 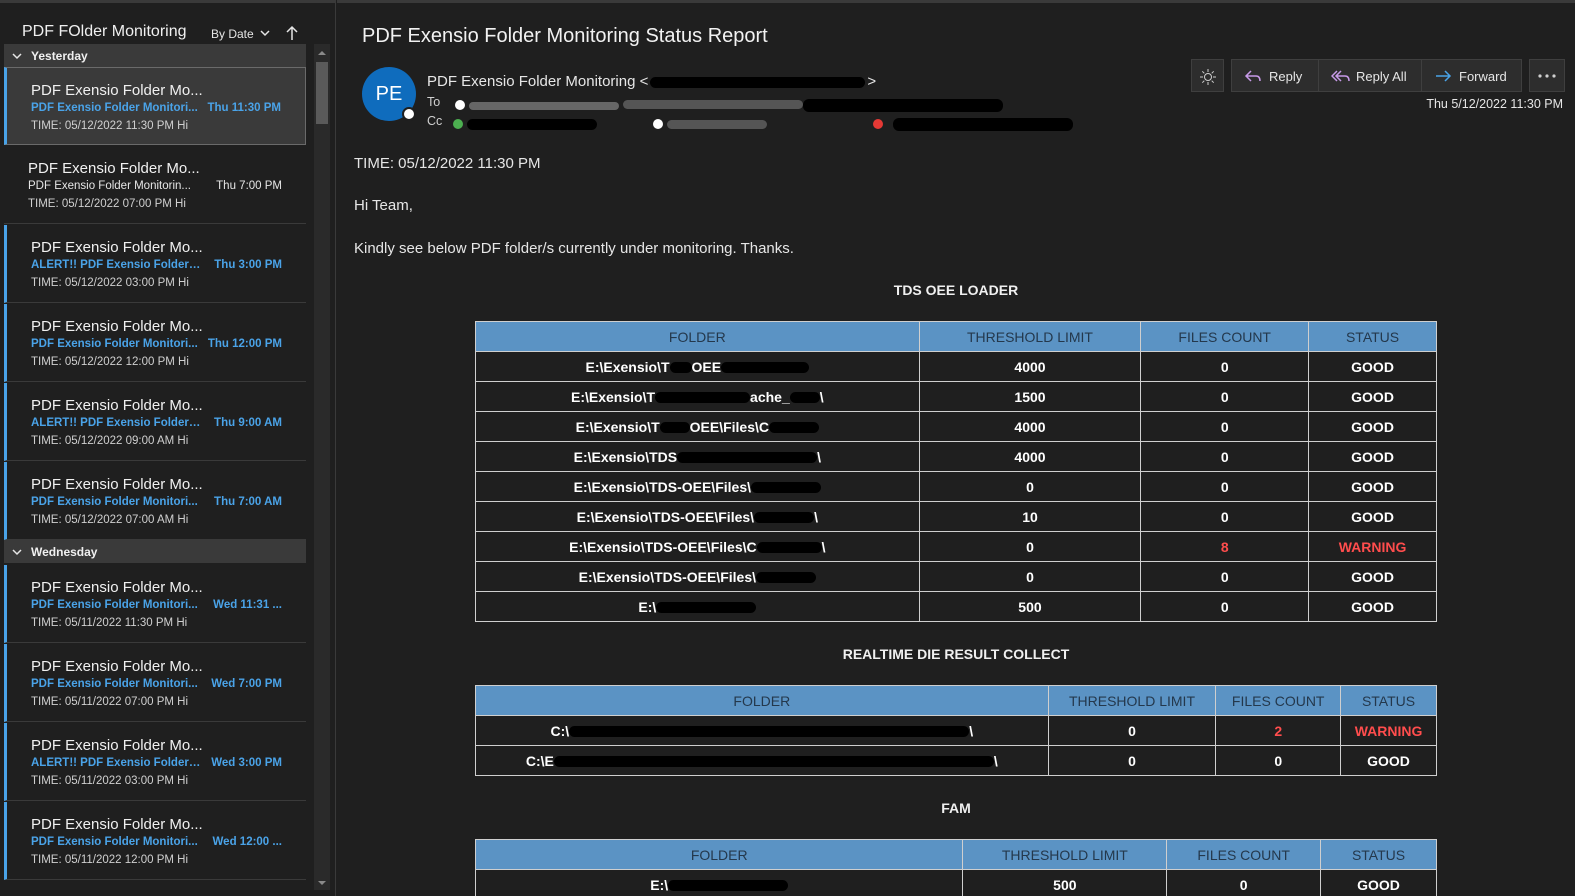 I want to click on folder-path-tail: OEE\Files\C, so click(x=729, y=426).